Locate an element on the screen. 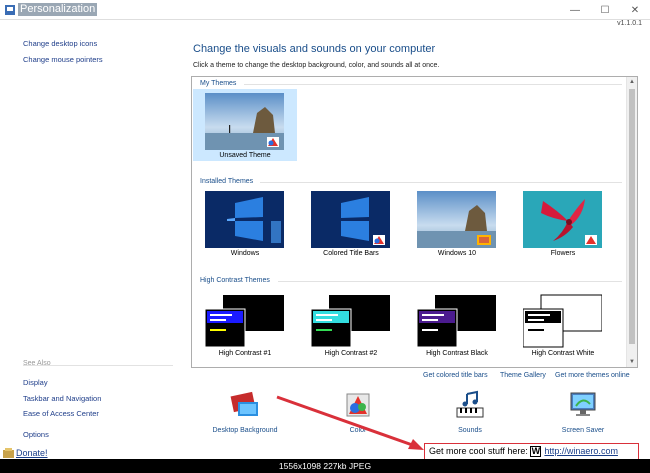  group-title-installed-themes: Installed Themes is located at coordinates (227, 181).